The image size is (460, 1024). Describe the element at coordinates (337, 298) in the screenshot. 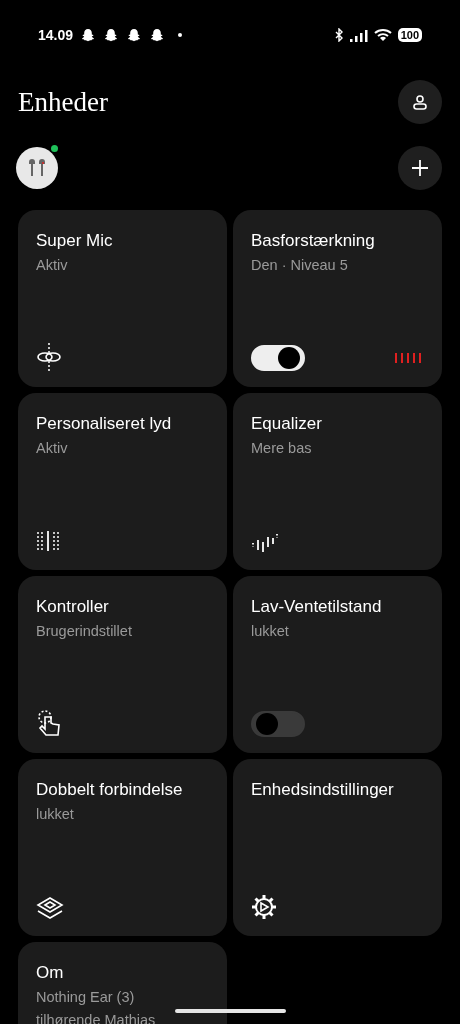

I see `settings-card: Basforstærkning Den · Niveau 5` at that location.